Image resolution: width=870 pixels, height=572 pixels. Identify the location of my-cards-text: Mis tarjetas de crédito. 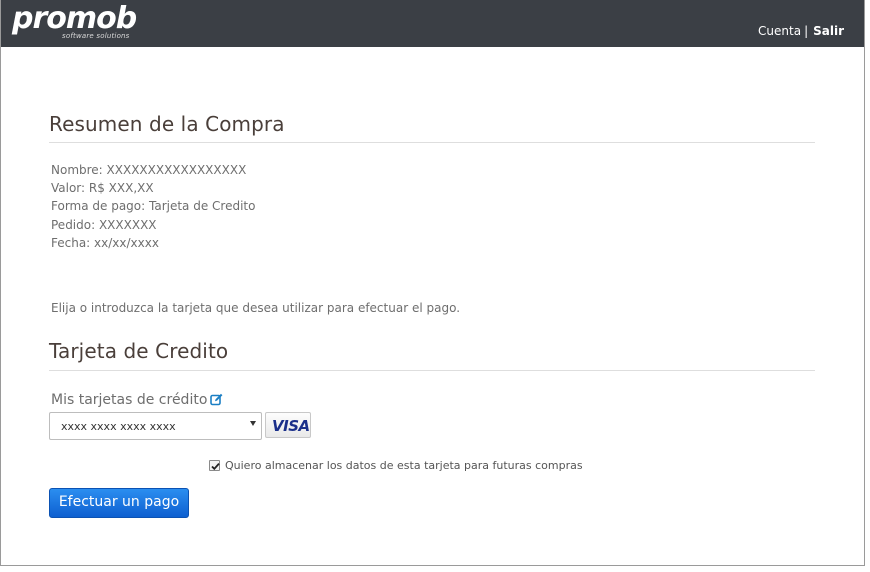
(129, 400).